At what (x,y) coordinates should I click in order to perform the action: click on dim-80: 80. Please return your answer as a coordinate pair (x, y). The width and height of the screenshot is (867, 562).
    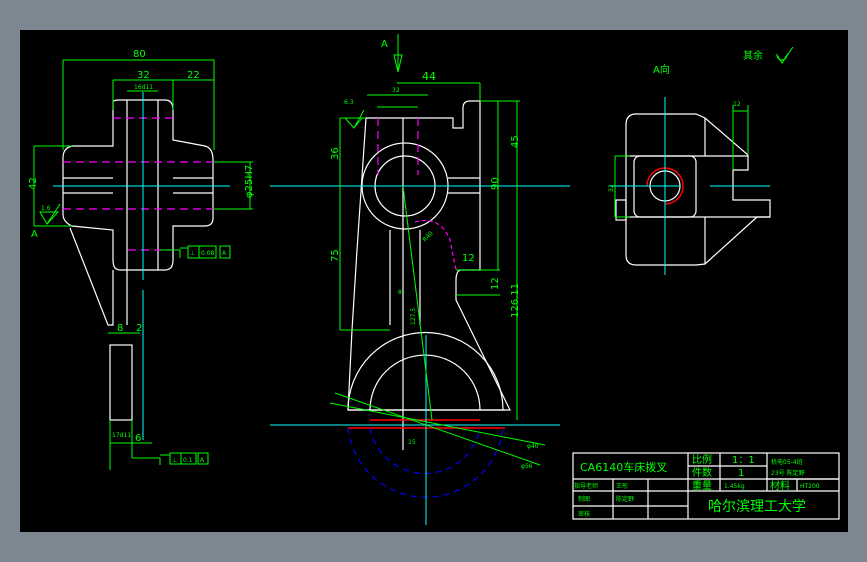
    Looking at the image, I should click on (139, 54).